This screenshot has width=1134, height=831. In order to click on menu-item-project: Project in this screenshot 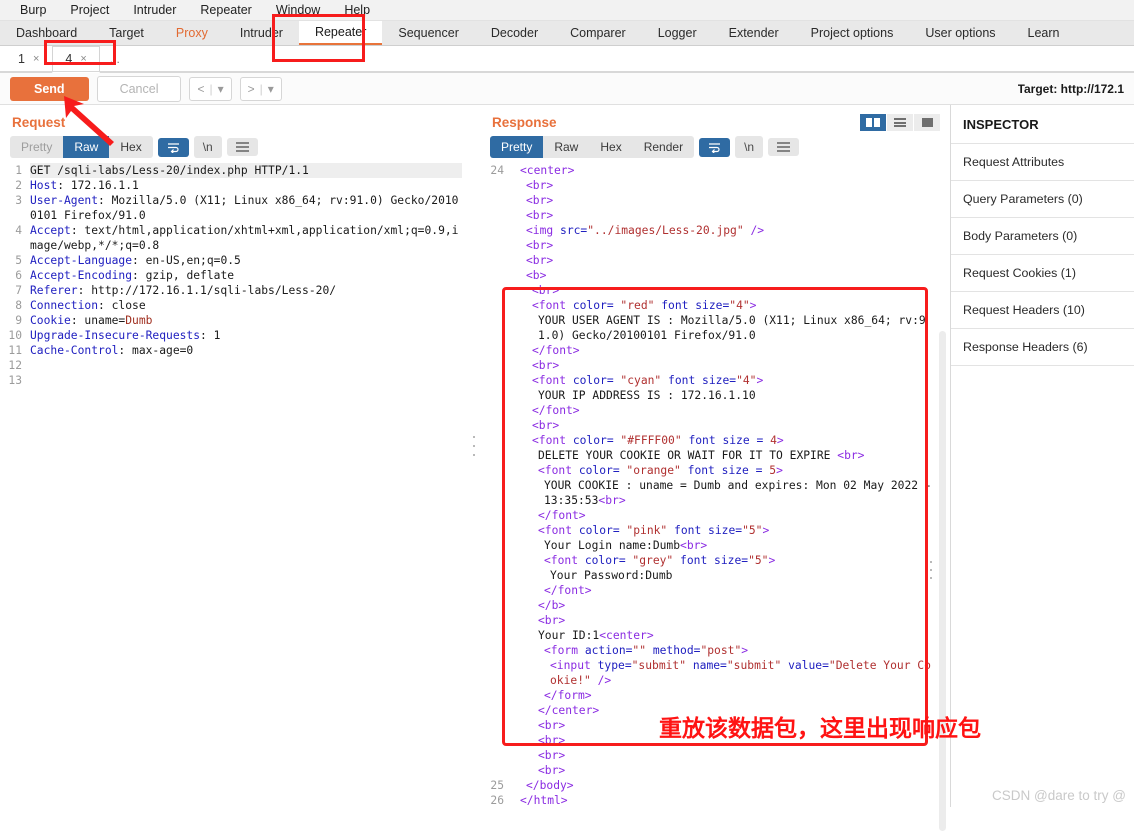, I will do `click(89, 10)`.